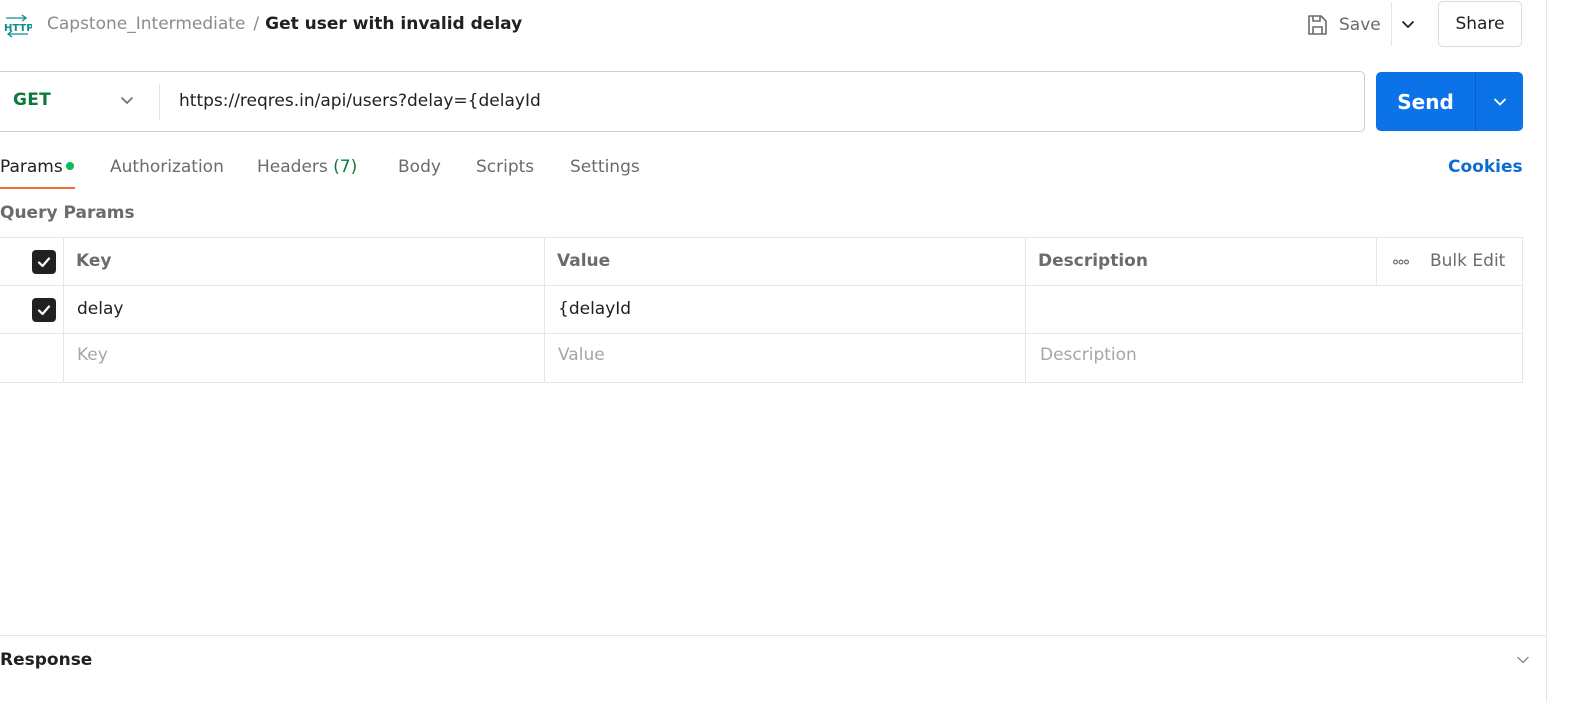 The image size is (1593, 702). I want to click on request-title: Get user with invalid delay, so click(393, 24).